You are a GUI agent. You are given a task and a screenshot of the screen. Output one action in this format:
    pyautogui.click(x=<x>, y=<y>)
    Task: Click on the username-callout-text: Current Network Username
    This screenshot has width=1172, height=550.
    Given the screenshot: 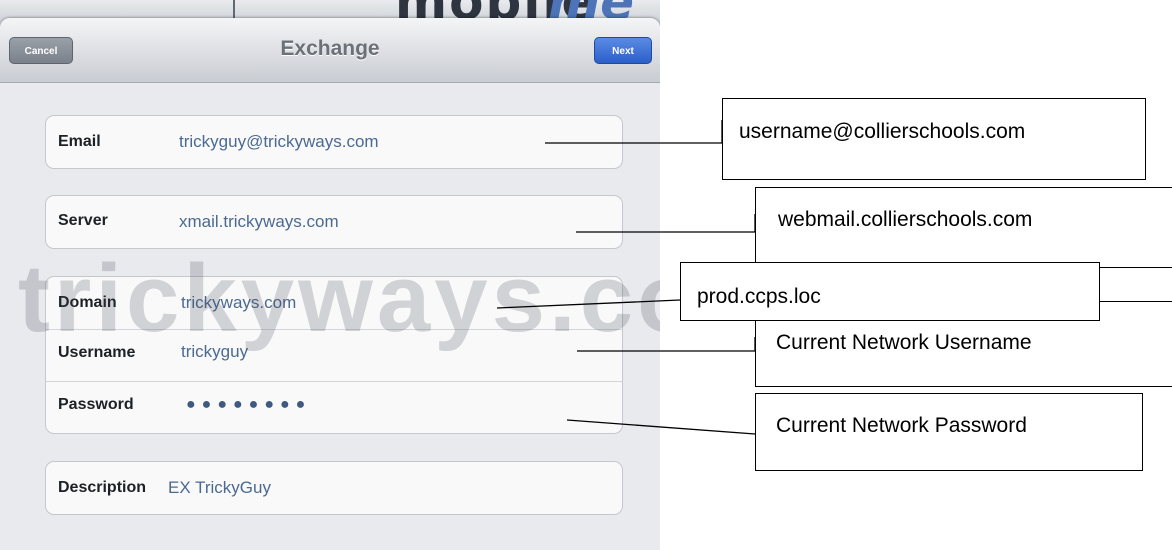 What is the action you would take?
    pyautogui.click(x=904, y=342)
    